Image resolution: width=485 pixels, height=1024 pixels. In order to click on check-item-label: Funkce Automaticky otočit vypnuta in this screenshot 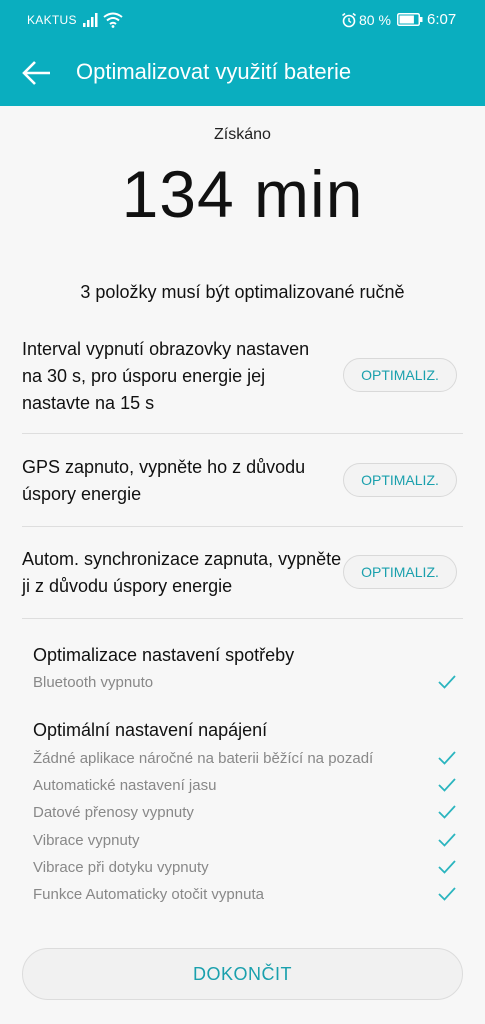, I will do `click(148, 894)`.